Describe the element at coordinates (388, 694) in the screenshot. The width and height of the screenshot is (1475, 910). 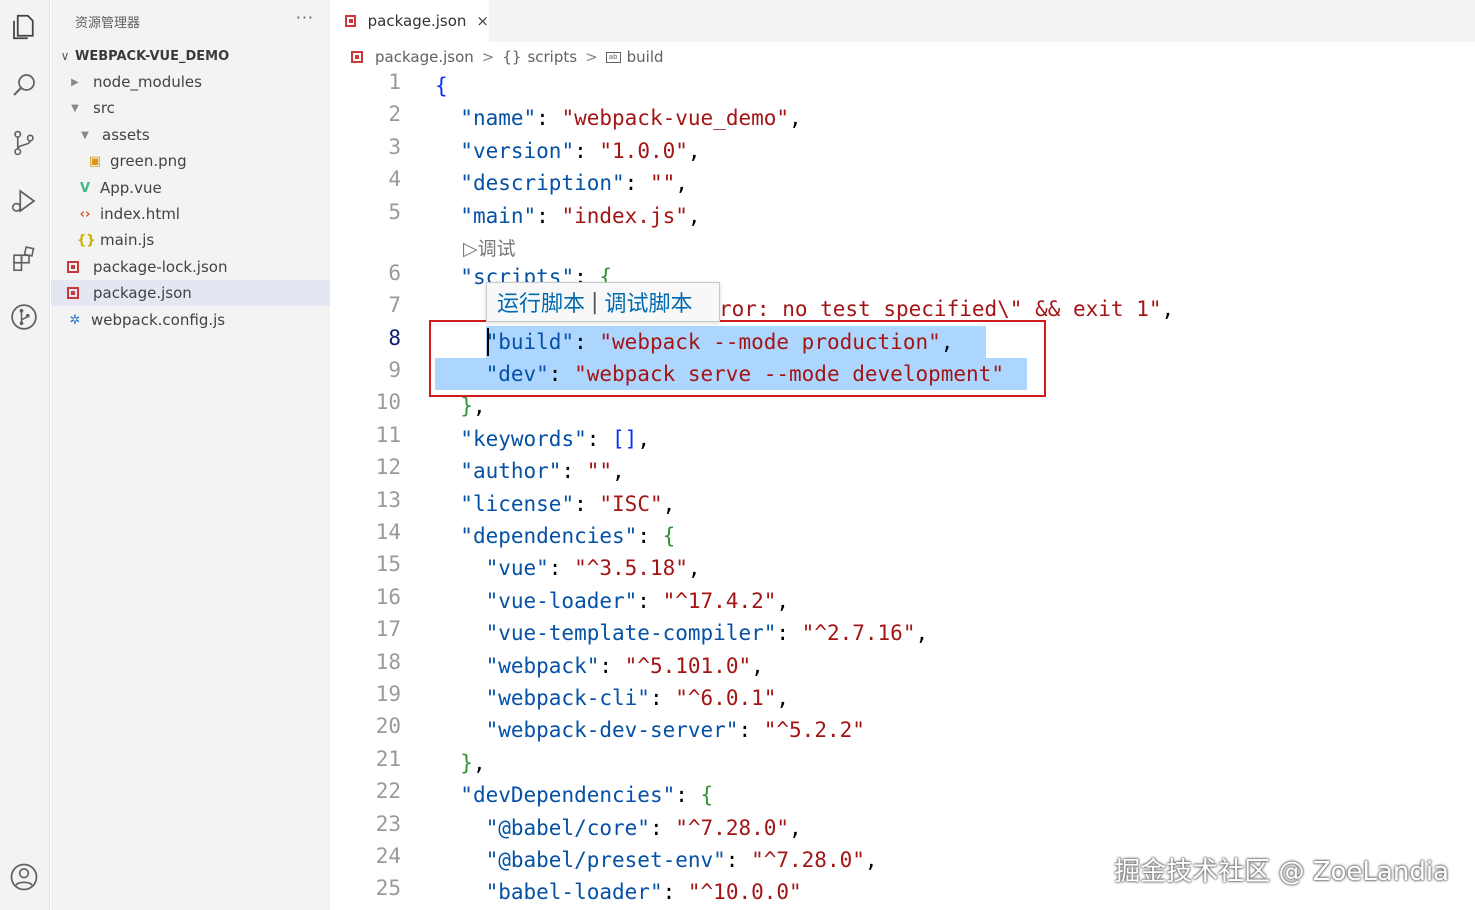
I see `line-number: 19` at that location.